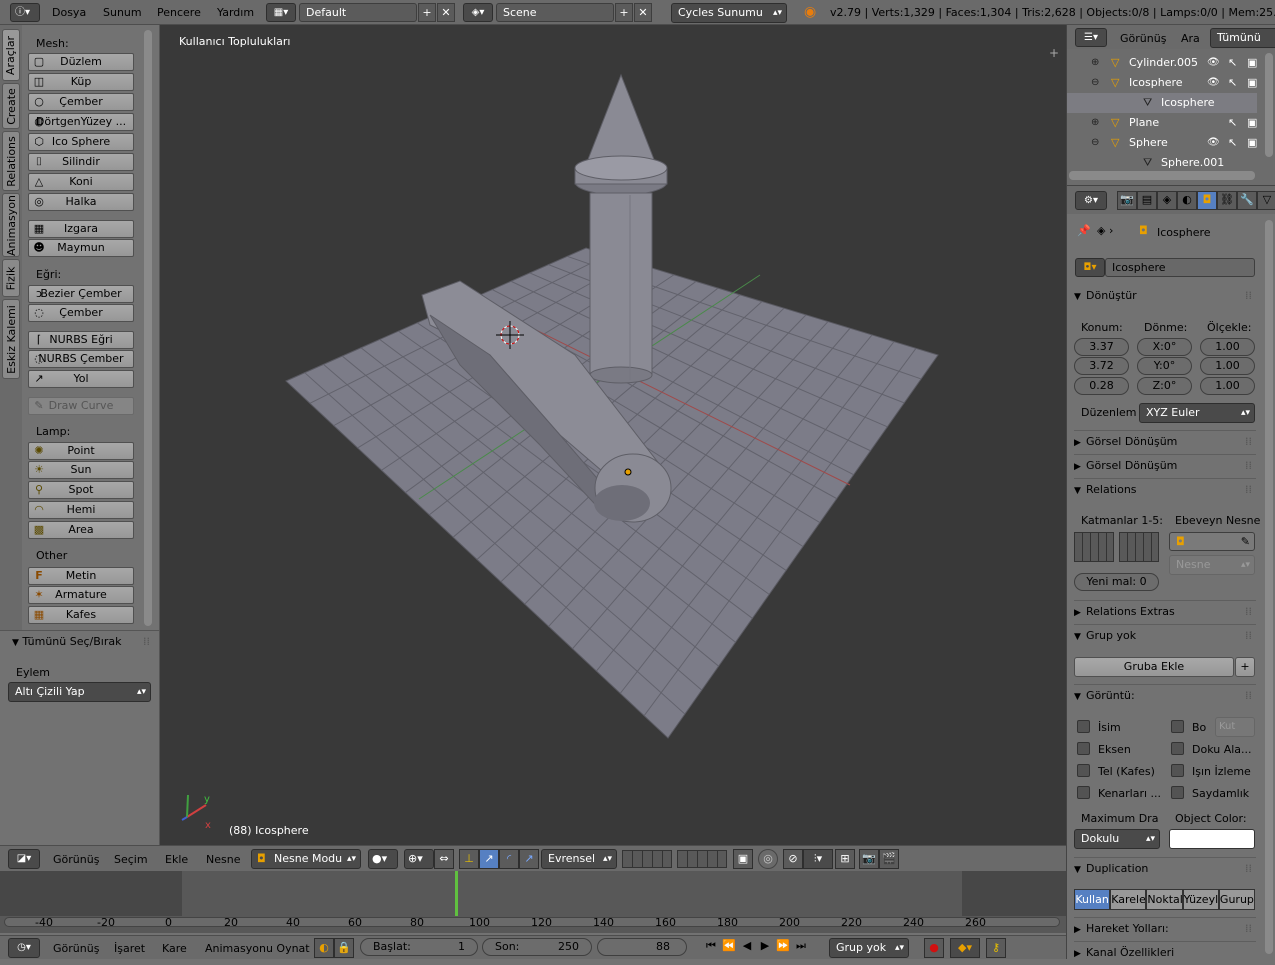 This screenshot has height=965, width=1275. Describe the element at coordinates (1242, 38) in the screenshot. I see `outliner-display-mode: Tümünü No` at that location.